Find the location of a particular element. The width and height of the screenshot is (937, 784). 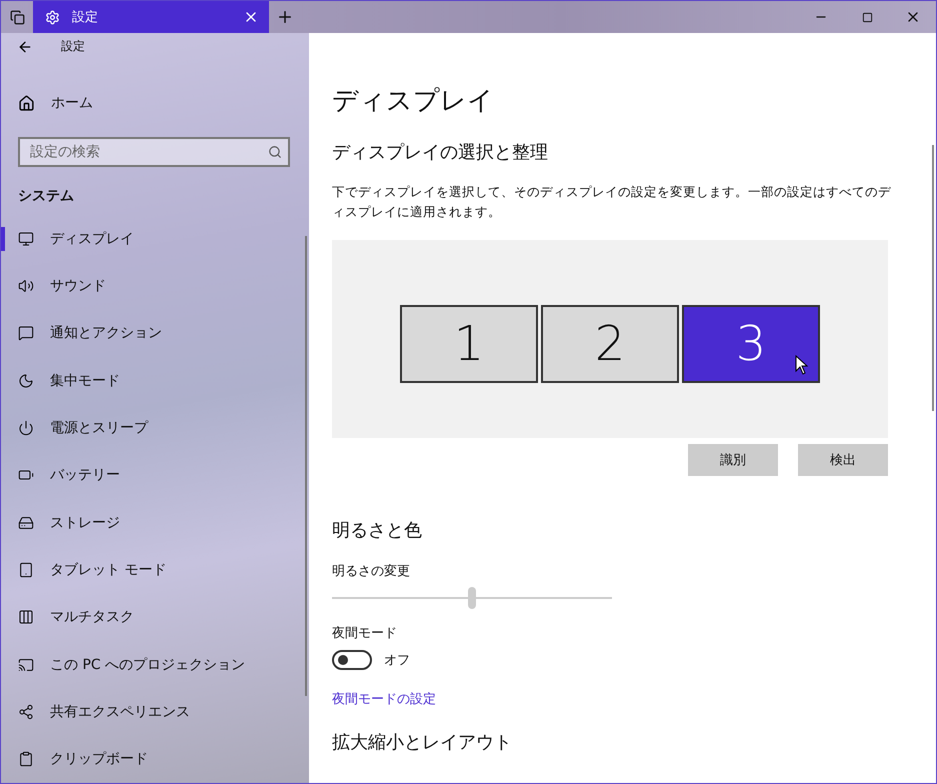

gear-icon is located at coordinates (52, 17).